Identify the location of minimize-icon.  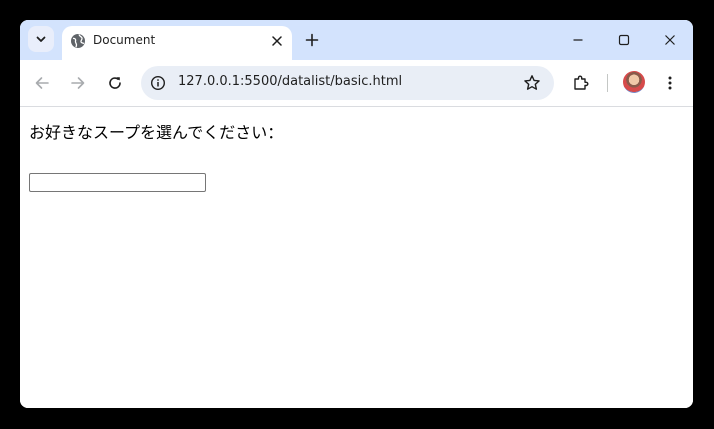
(578, 40).